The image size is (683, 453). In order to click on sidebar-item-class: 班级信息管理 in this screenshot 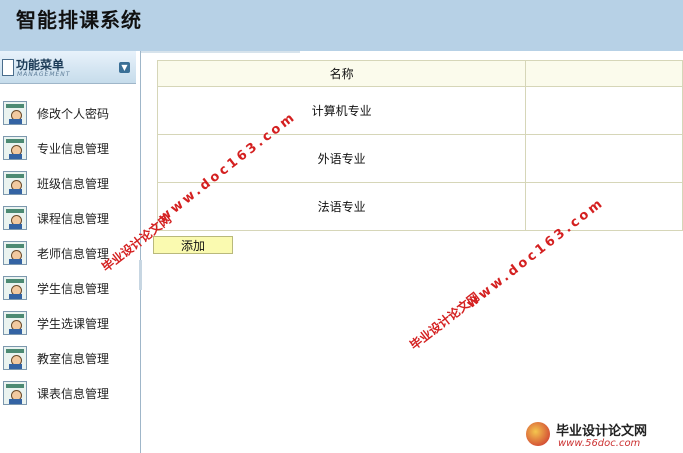, I will do `click(68, 184)`.